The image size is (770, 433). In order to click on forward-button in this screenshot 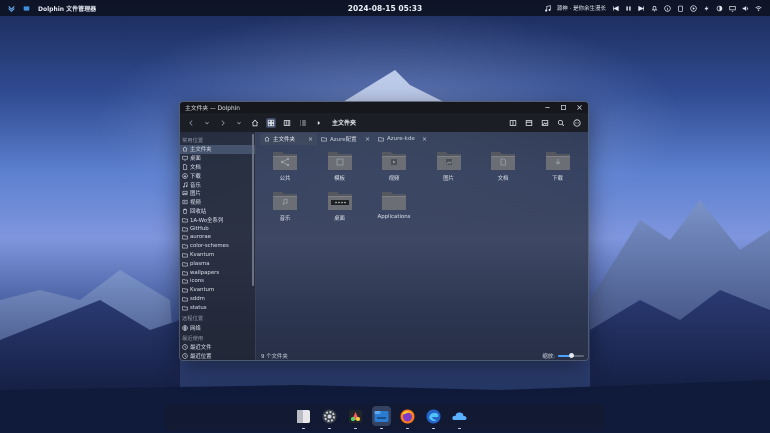, I will do `click(223, 123)`.